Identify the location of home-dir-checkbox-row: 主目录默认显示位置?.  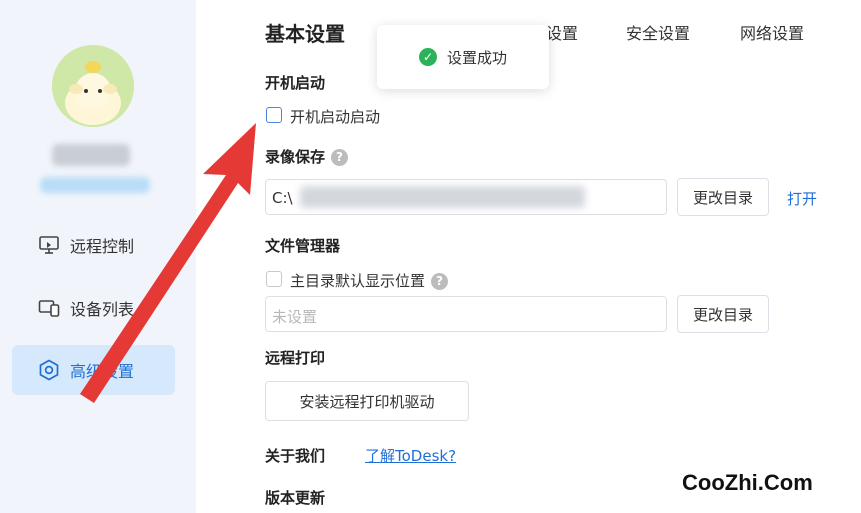
(369, 280).